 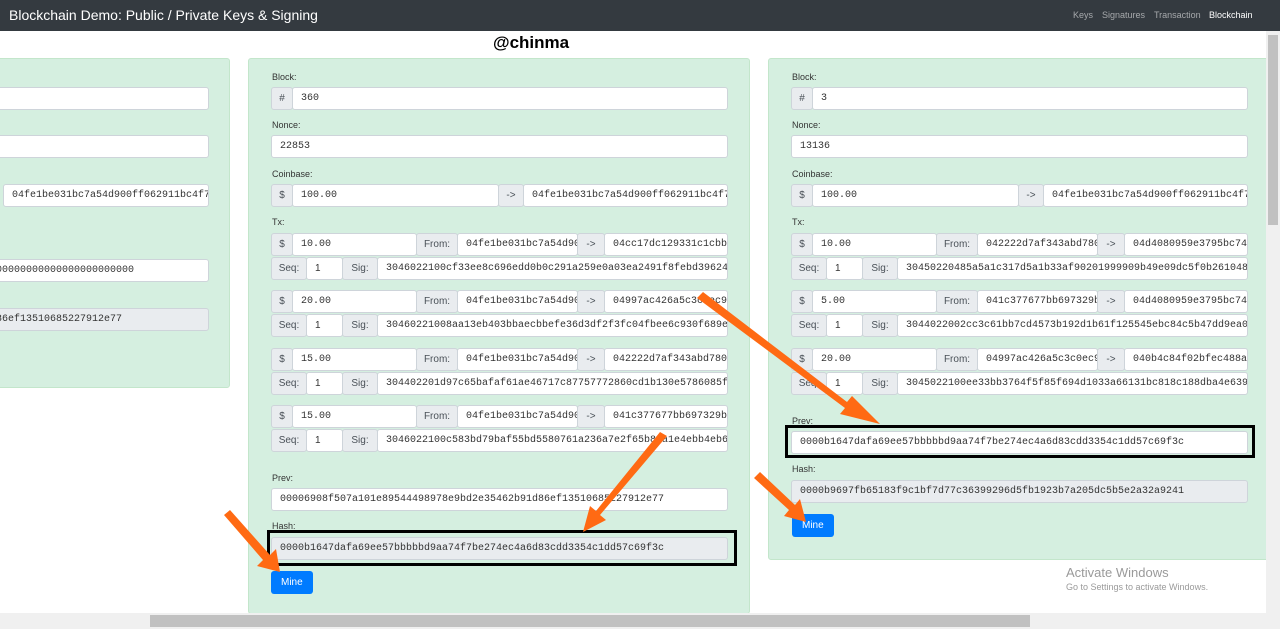 I want to click on vertical-scrollbar-thumb, so click(x=1273, y=130).